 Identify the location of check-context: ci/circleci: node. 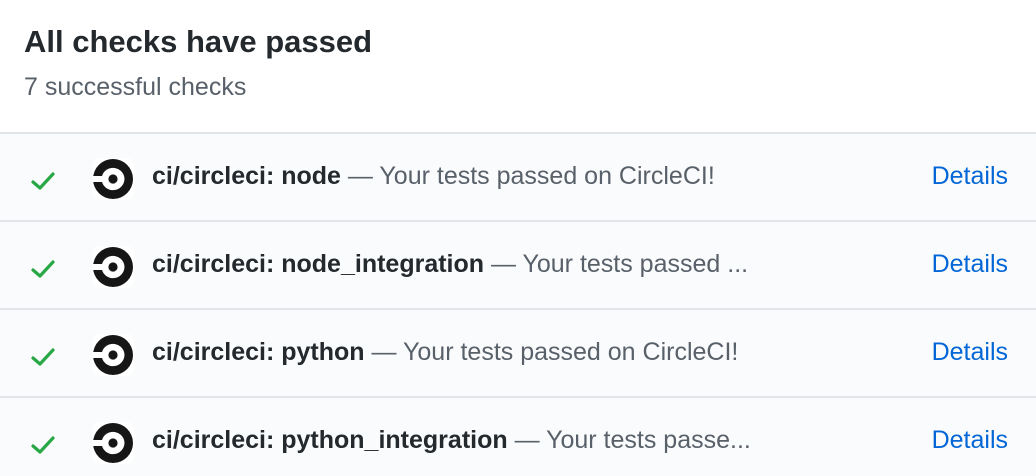
(246, 176).